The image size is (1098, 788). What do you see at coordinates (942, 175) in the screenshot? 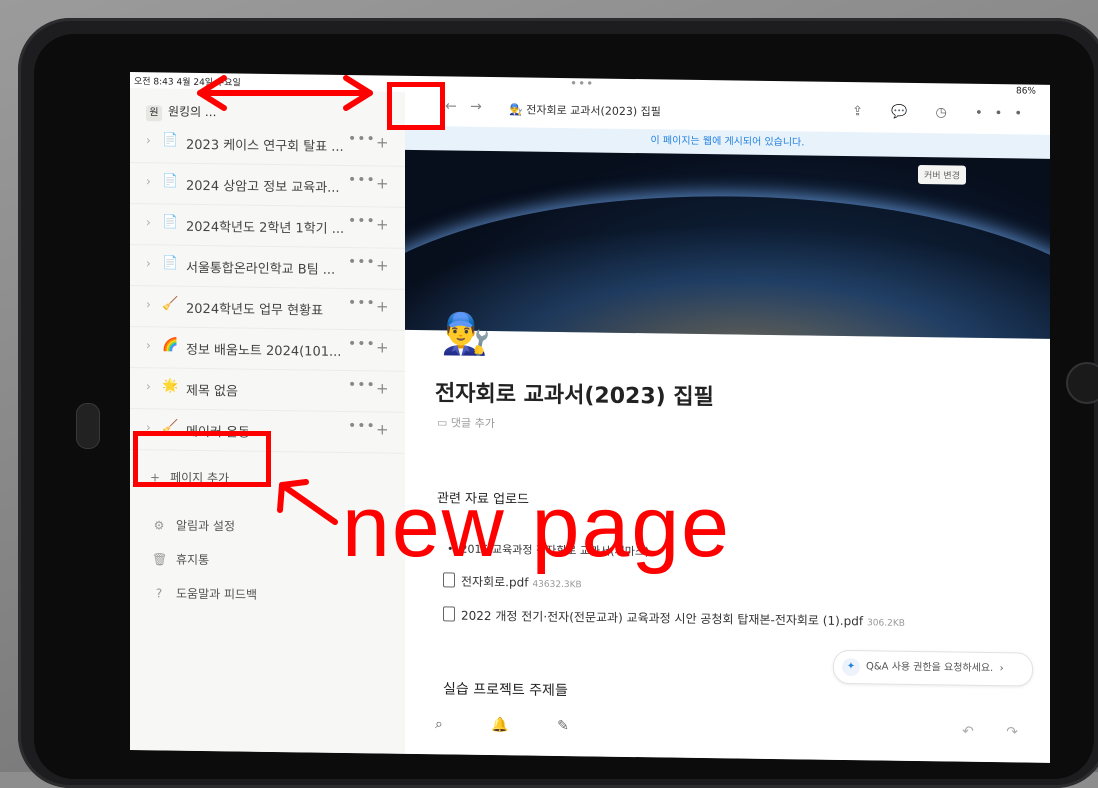
I see `change-cover-button: 커버 변경` at bounding box center [942, 175].